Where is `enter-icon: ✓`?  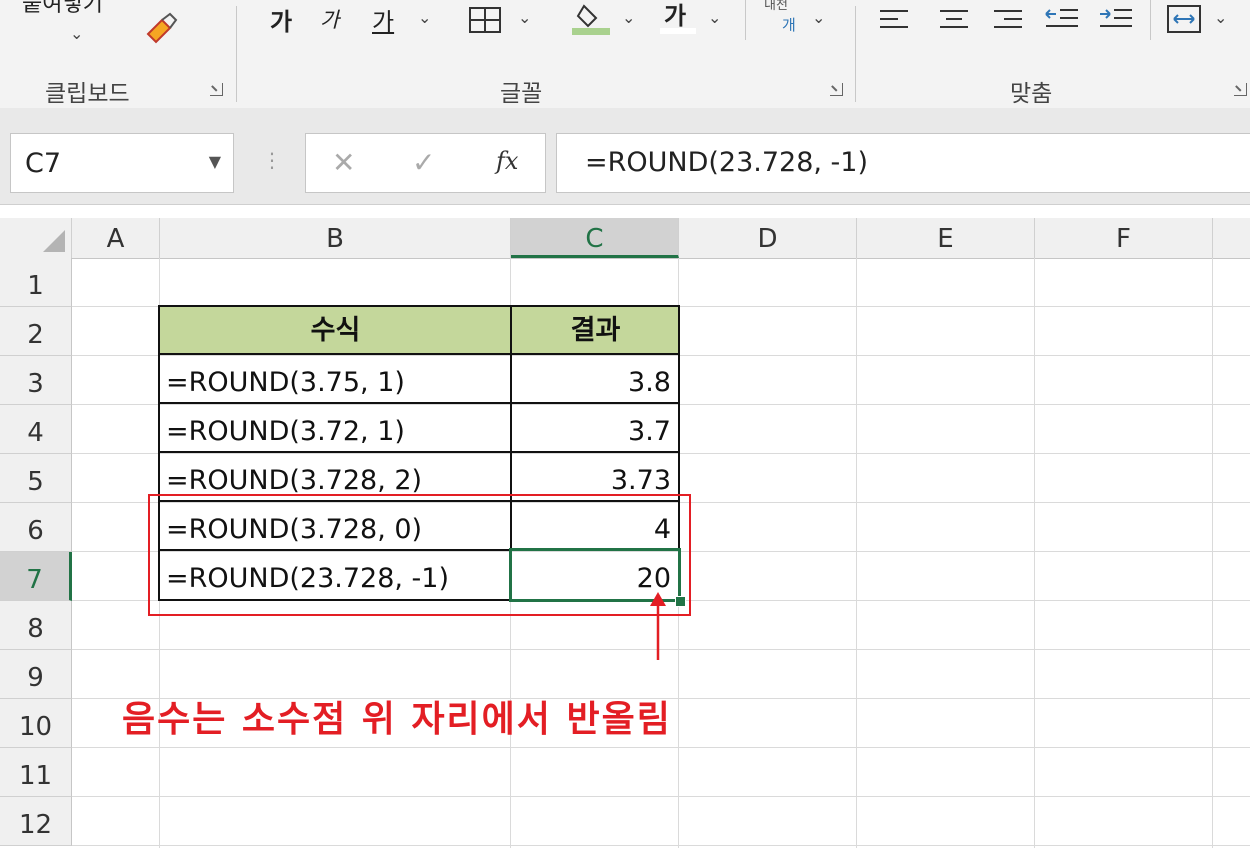
enter-icon: ✓ is located at coordinates (423, 162).